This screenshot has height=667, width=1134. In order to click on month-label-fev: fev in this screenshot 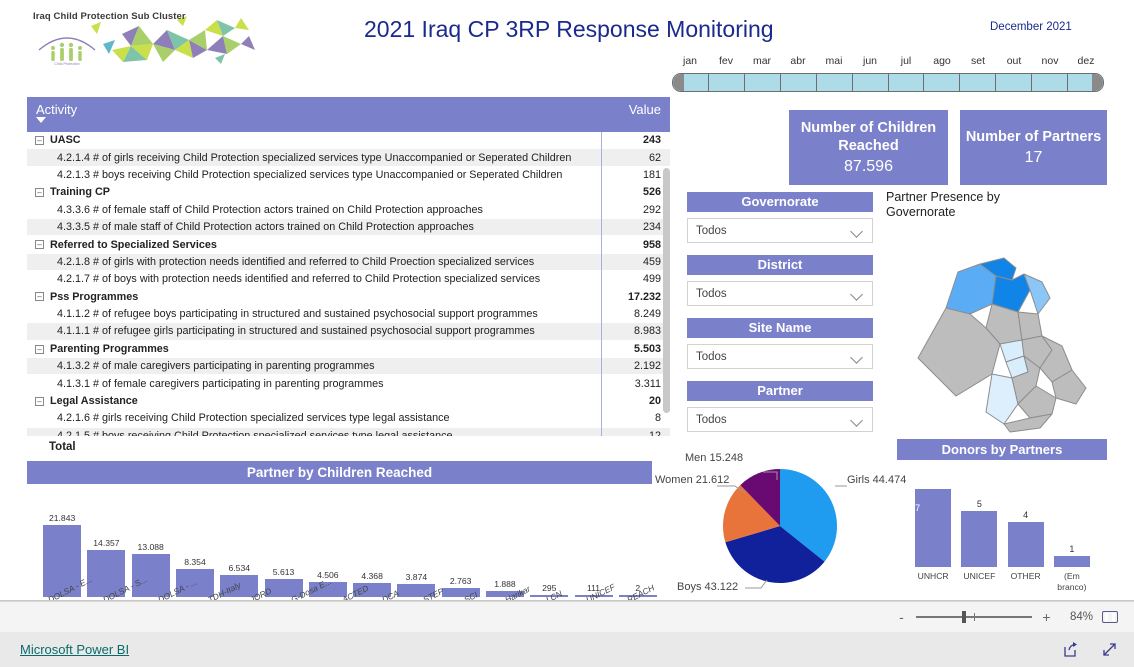, I will do `click(725, 61)`.